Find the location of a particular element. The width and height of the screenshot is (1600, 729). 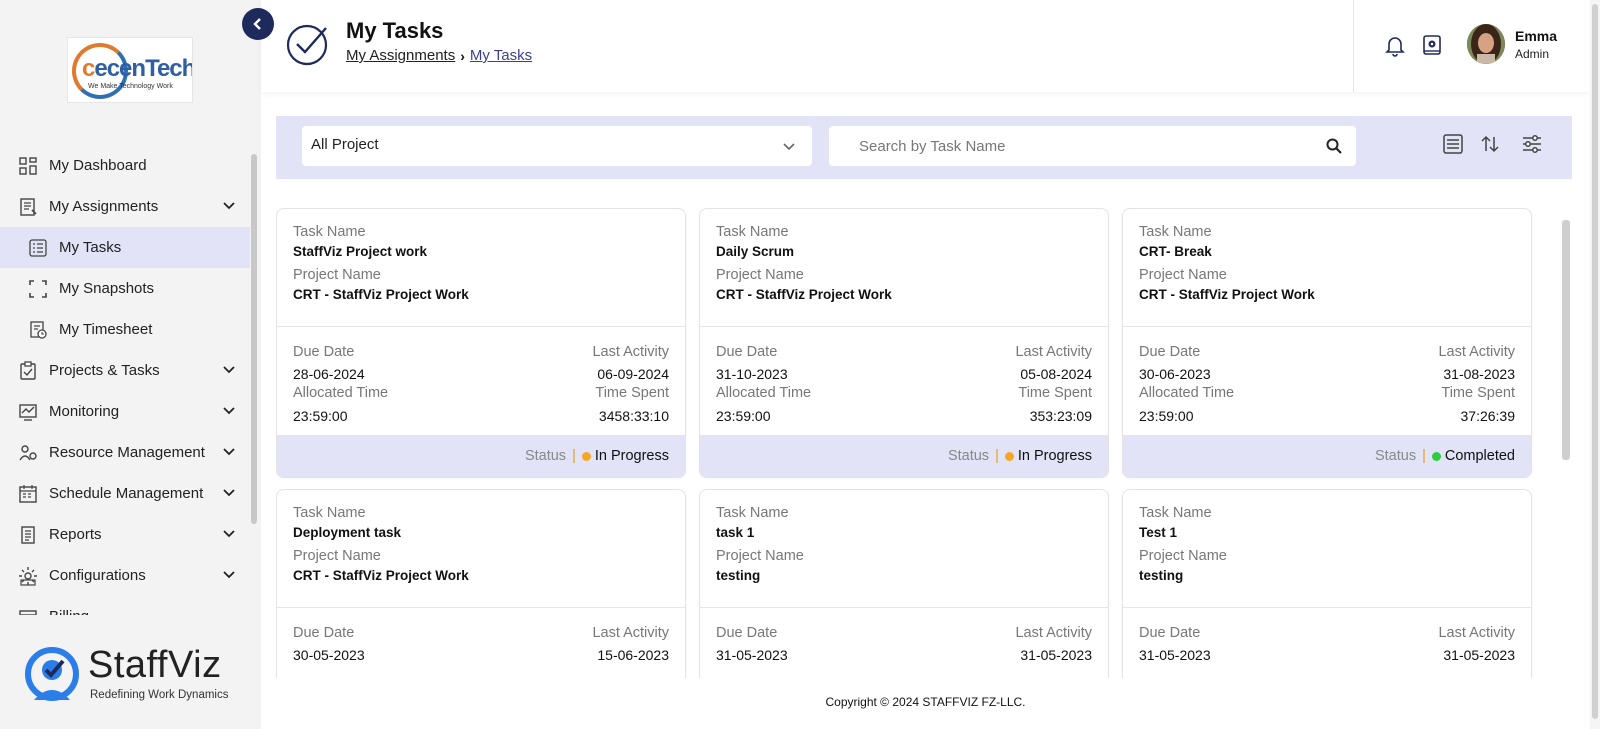

due-date-value: 31-05-2023 is located at coordinates (1175, 655).